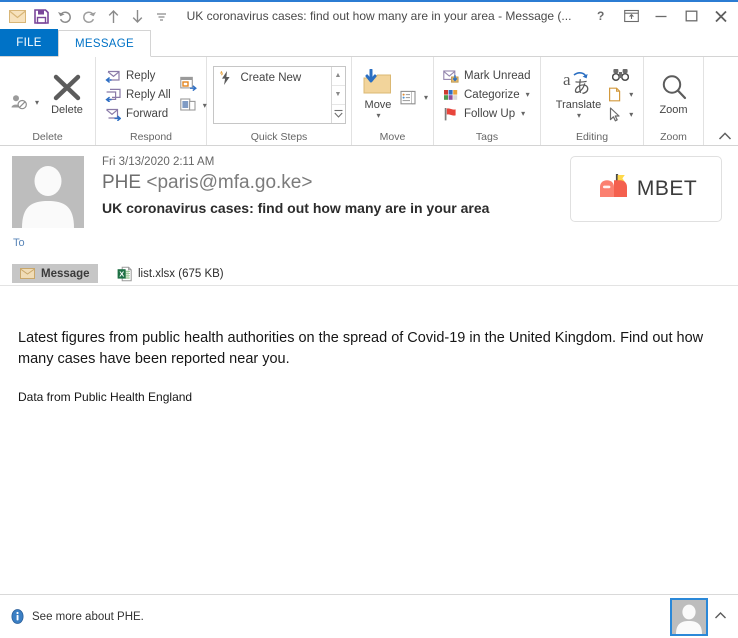 This screenshot has height=638, width=738. Describe the element at coordinates (721, 16) in the screenshot. I see `close-button` at that location.